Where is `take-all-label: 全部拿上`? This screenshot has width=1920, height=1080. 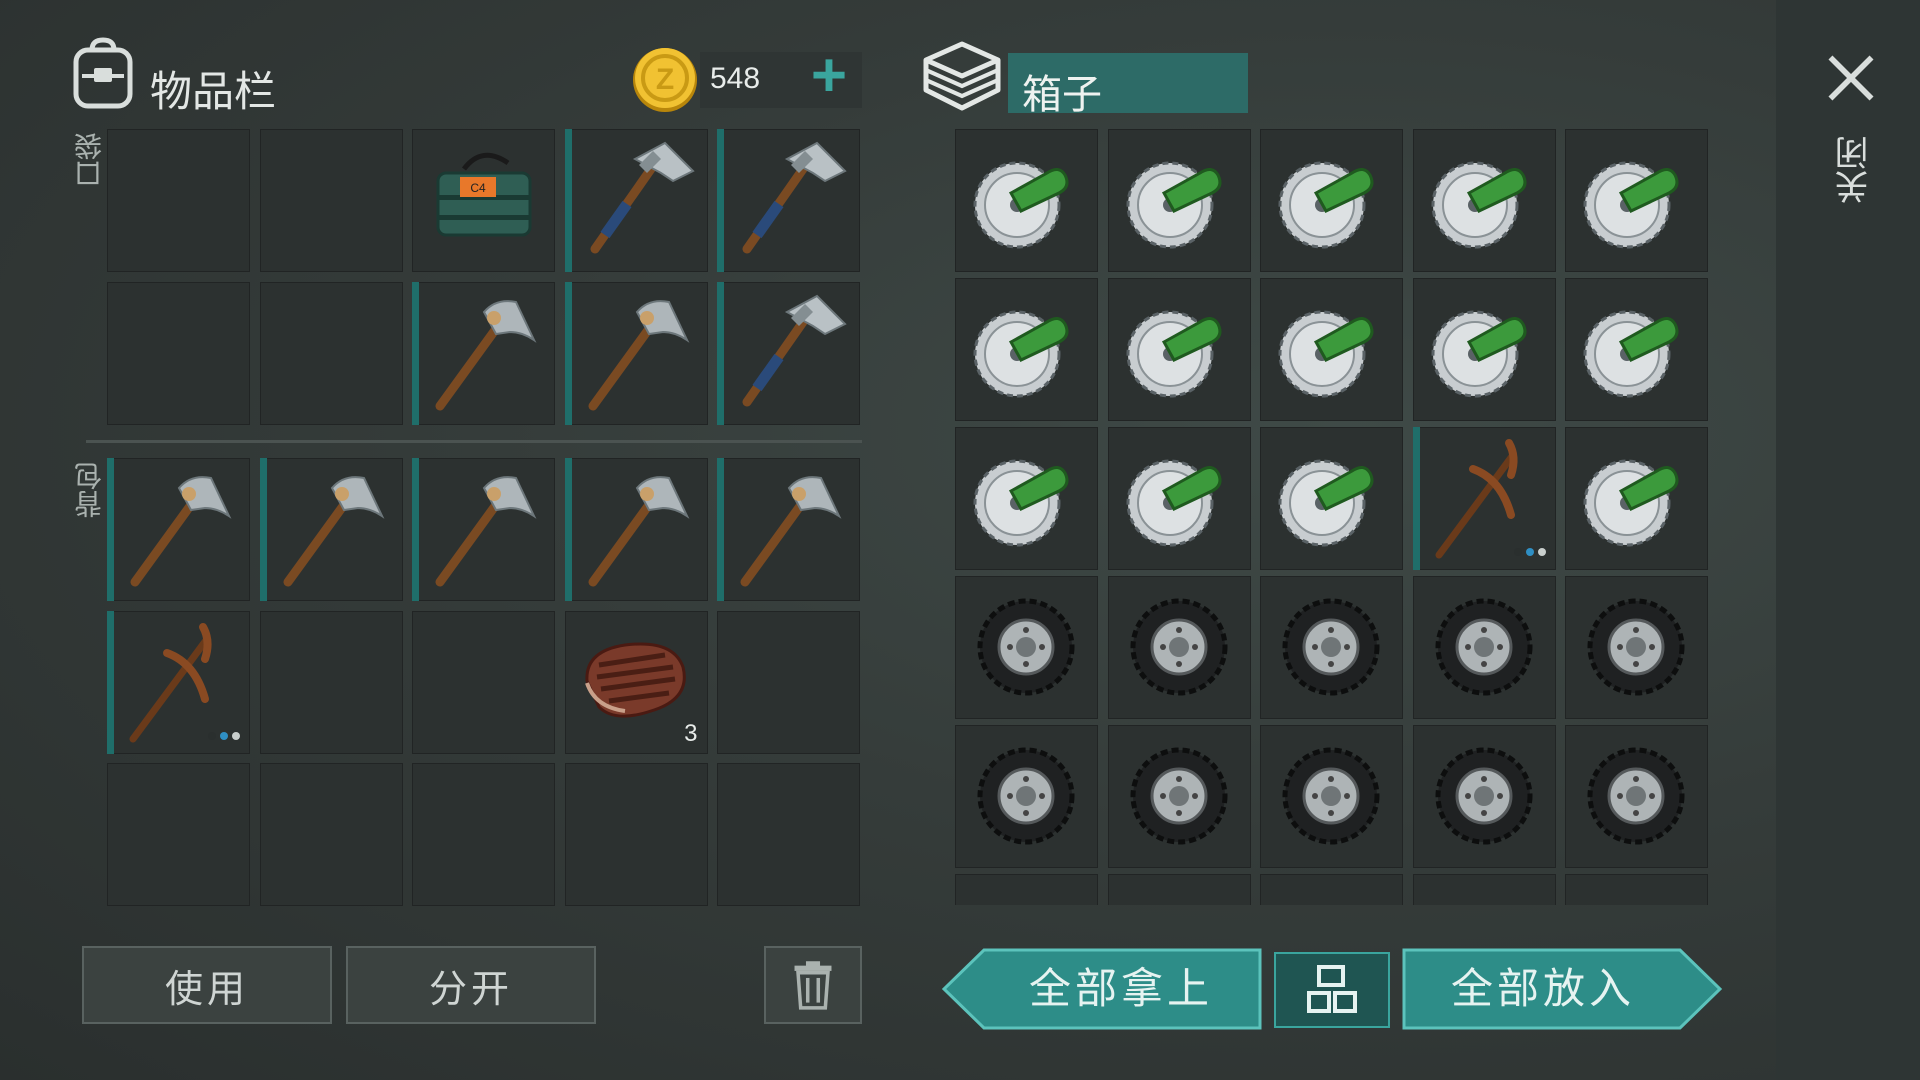
take-all-label: 全部拿上 is located at coordinates (1120, 988).